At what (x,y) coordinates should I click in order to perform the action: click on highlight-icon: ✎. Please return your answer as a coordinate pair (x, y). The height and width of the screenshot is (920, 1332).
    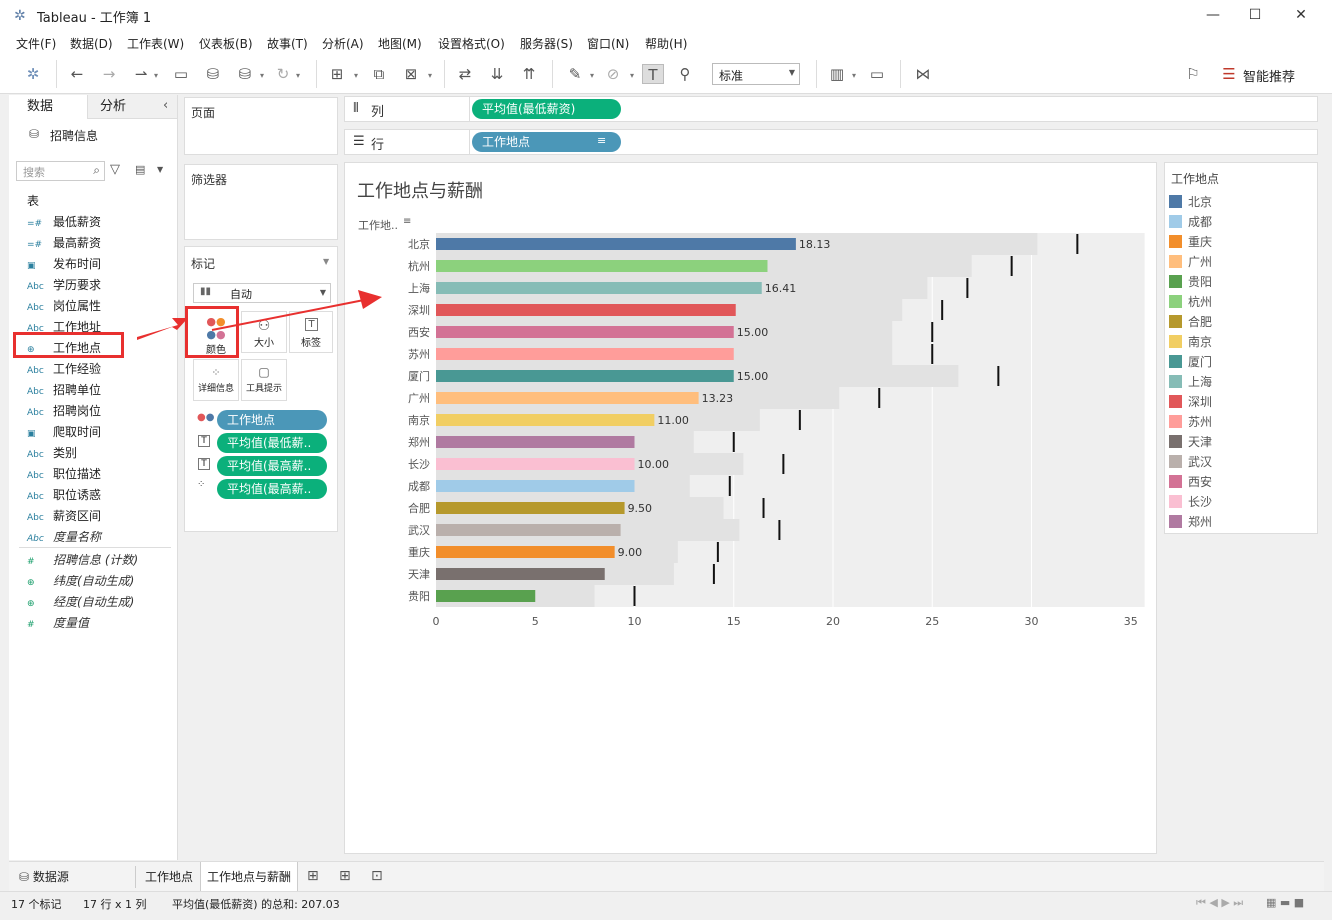
    Looking at the image, I should click on (575, 74).